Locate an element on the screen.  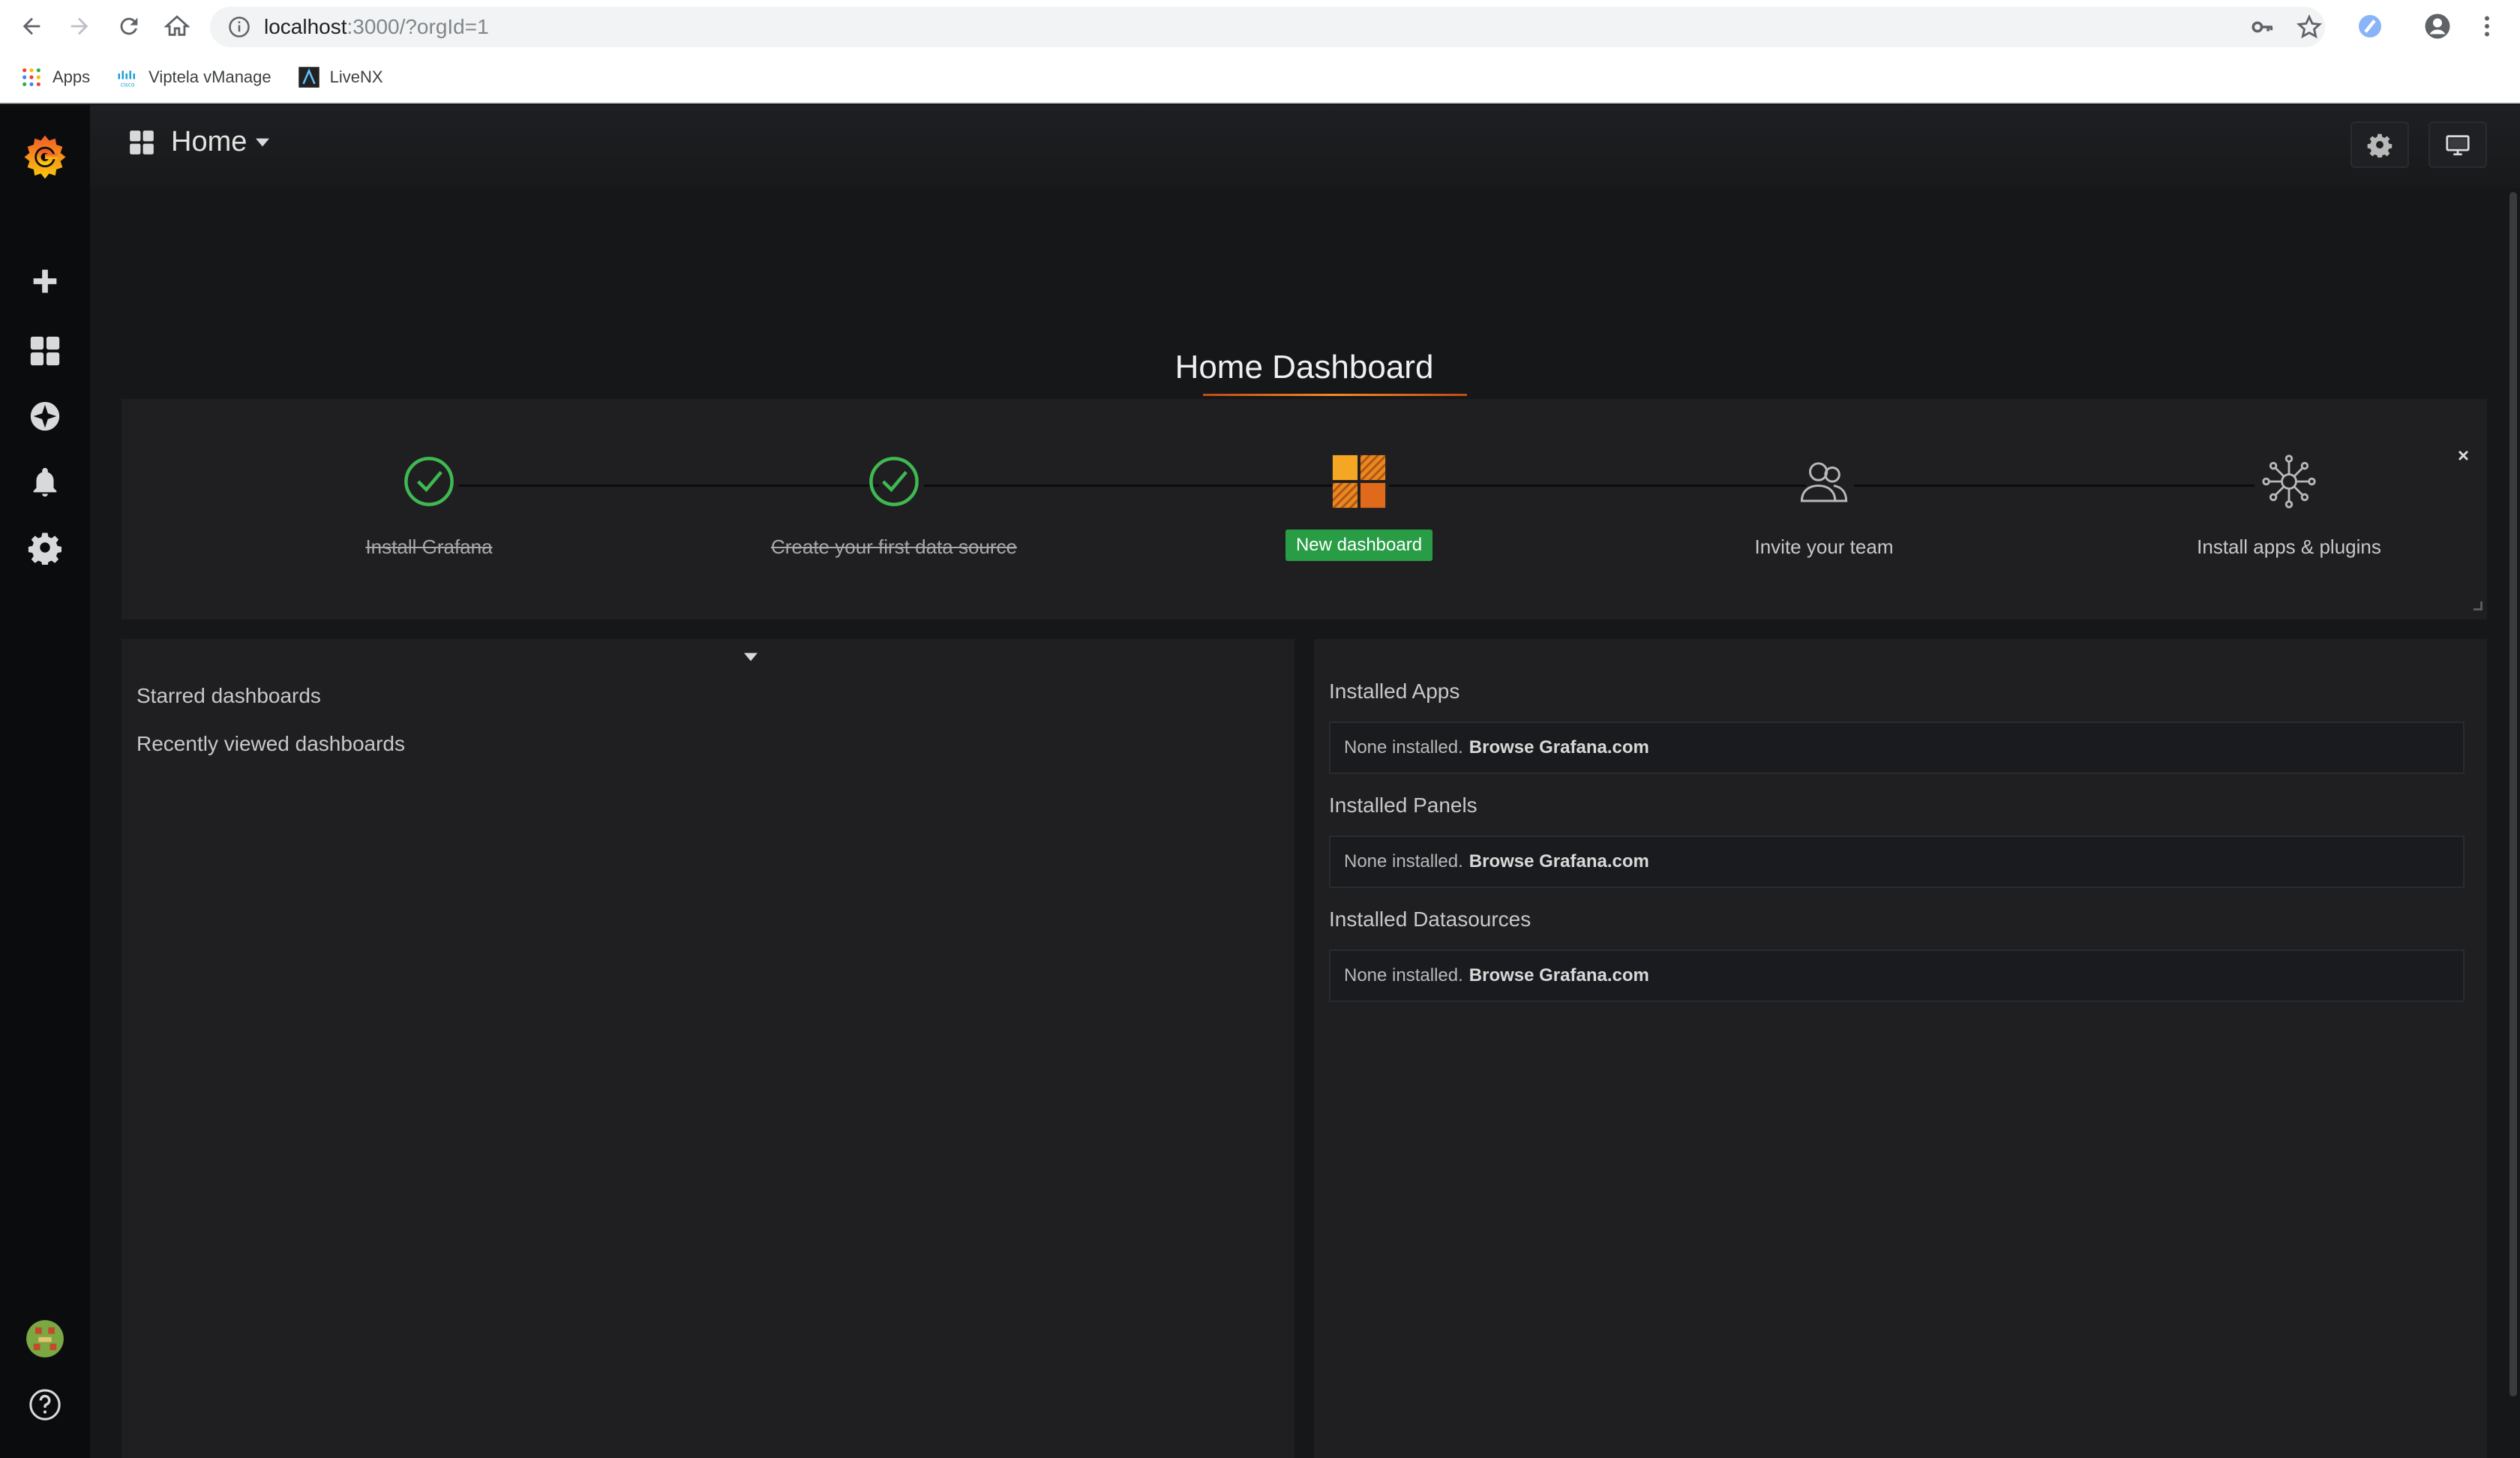
key-icon is located at coordinates (2263, 27).